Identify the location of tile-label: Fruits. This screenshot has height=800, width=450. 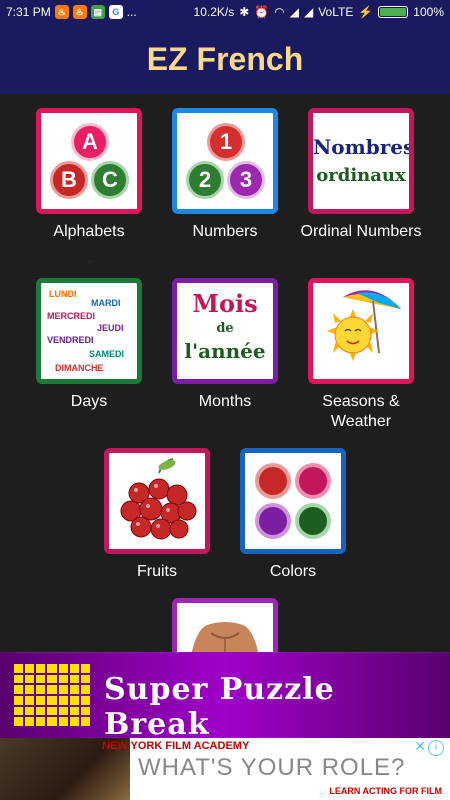
(157, 571).